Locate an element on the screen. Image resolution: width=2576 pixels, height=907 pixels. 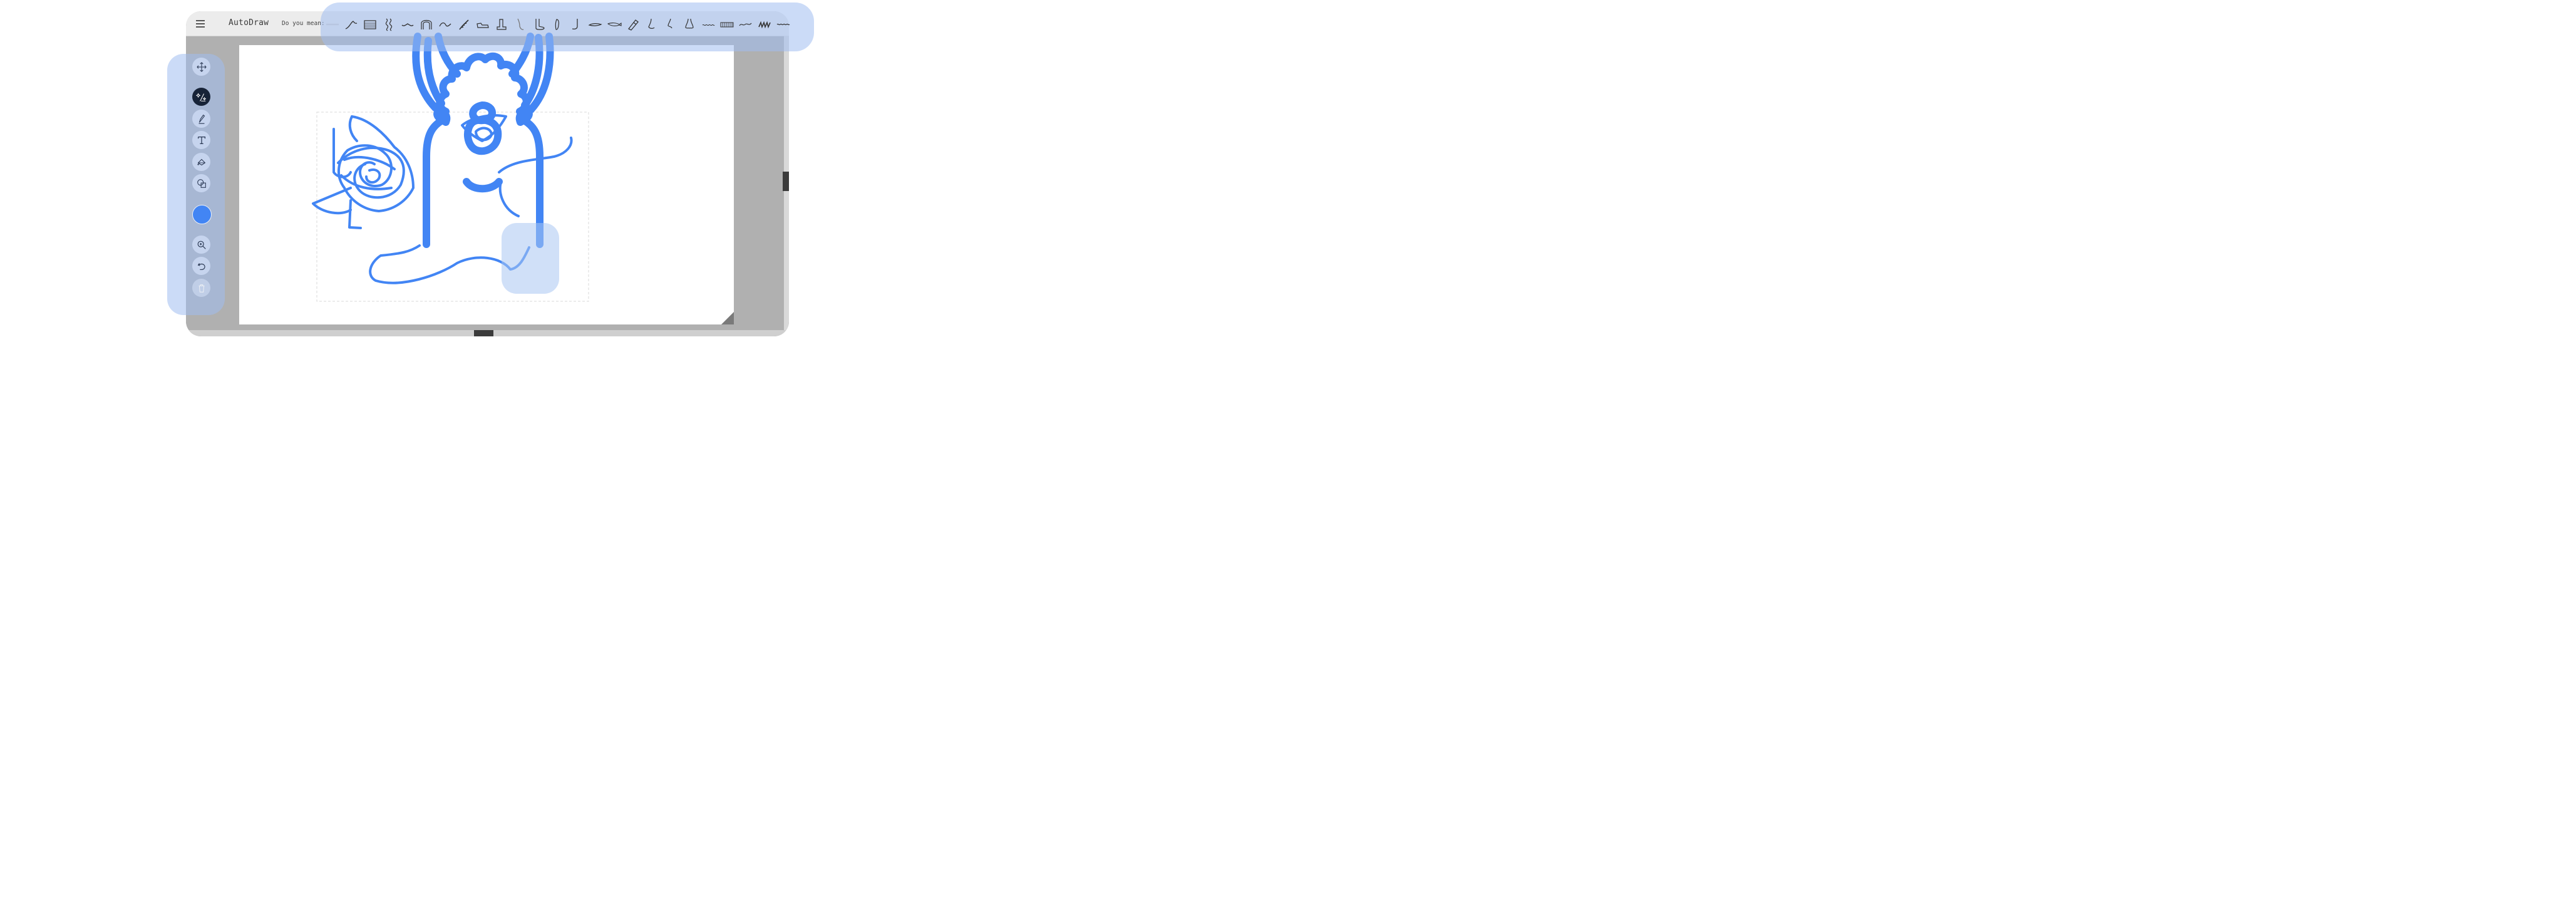
undo-icon is located at coordinates (201, 266).